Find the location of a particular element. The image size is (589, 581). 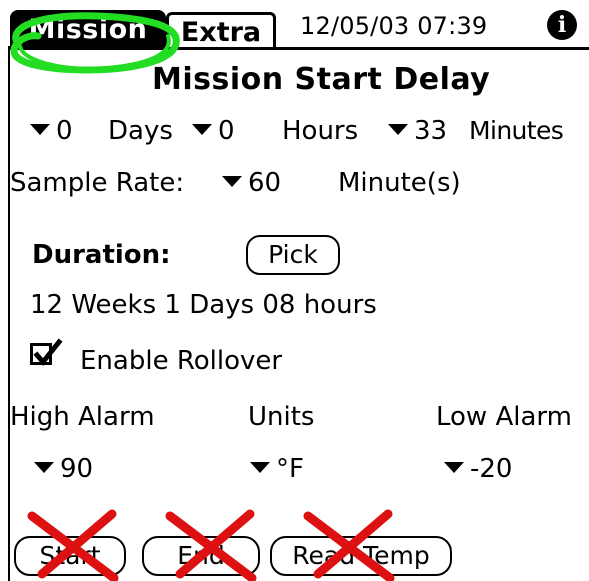

minutes-label: Minutes is located at coordinates (516, 130).